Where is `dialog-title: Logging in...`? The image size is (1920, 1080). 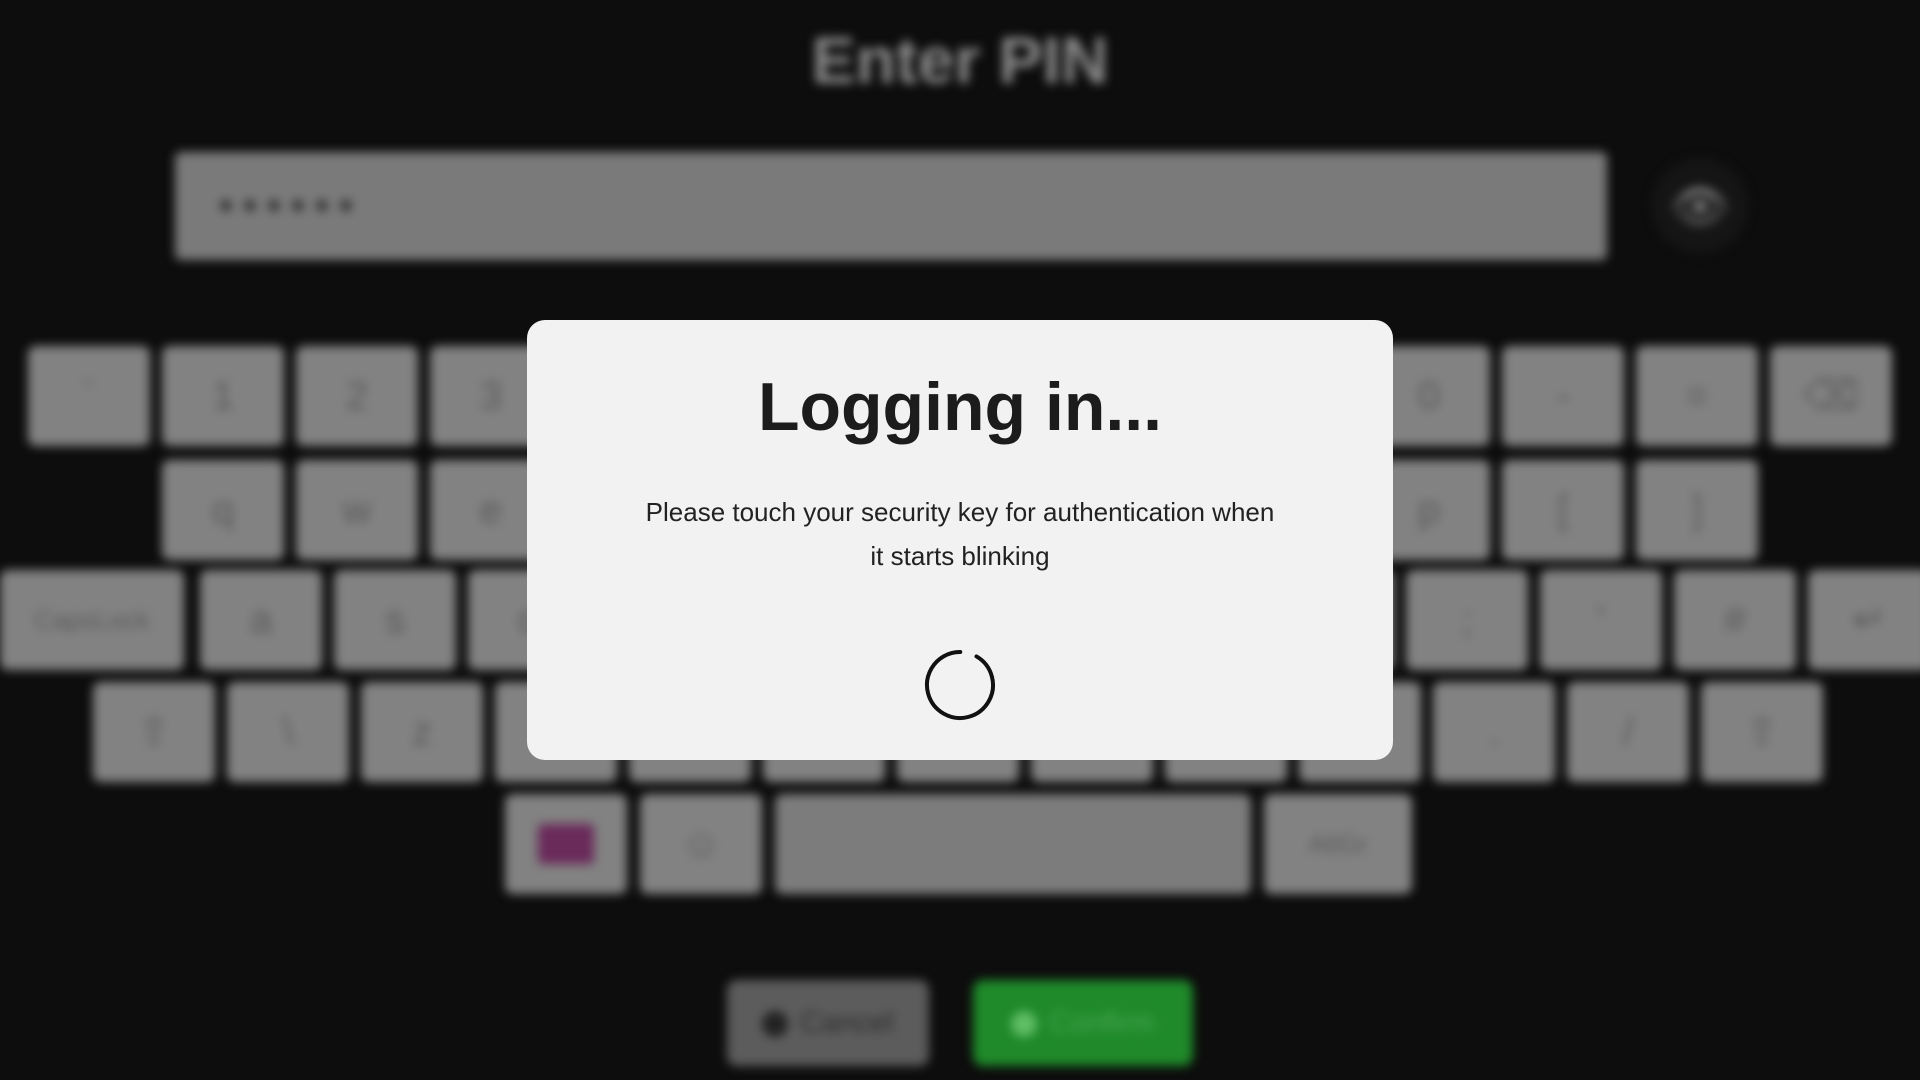 dialog-title: Logging in... is located at coordinates (960, 407).